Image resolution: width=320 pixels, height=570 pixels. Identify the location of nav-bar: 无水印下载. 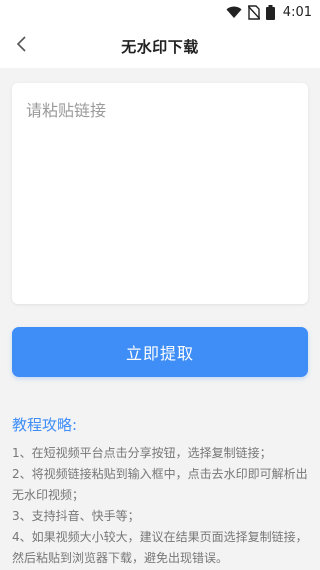
(160, 46).